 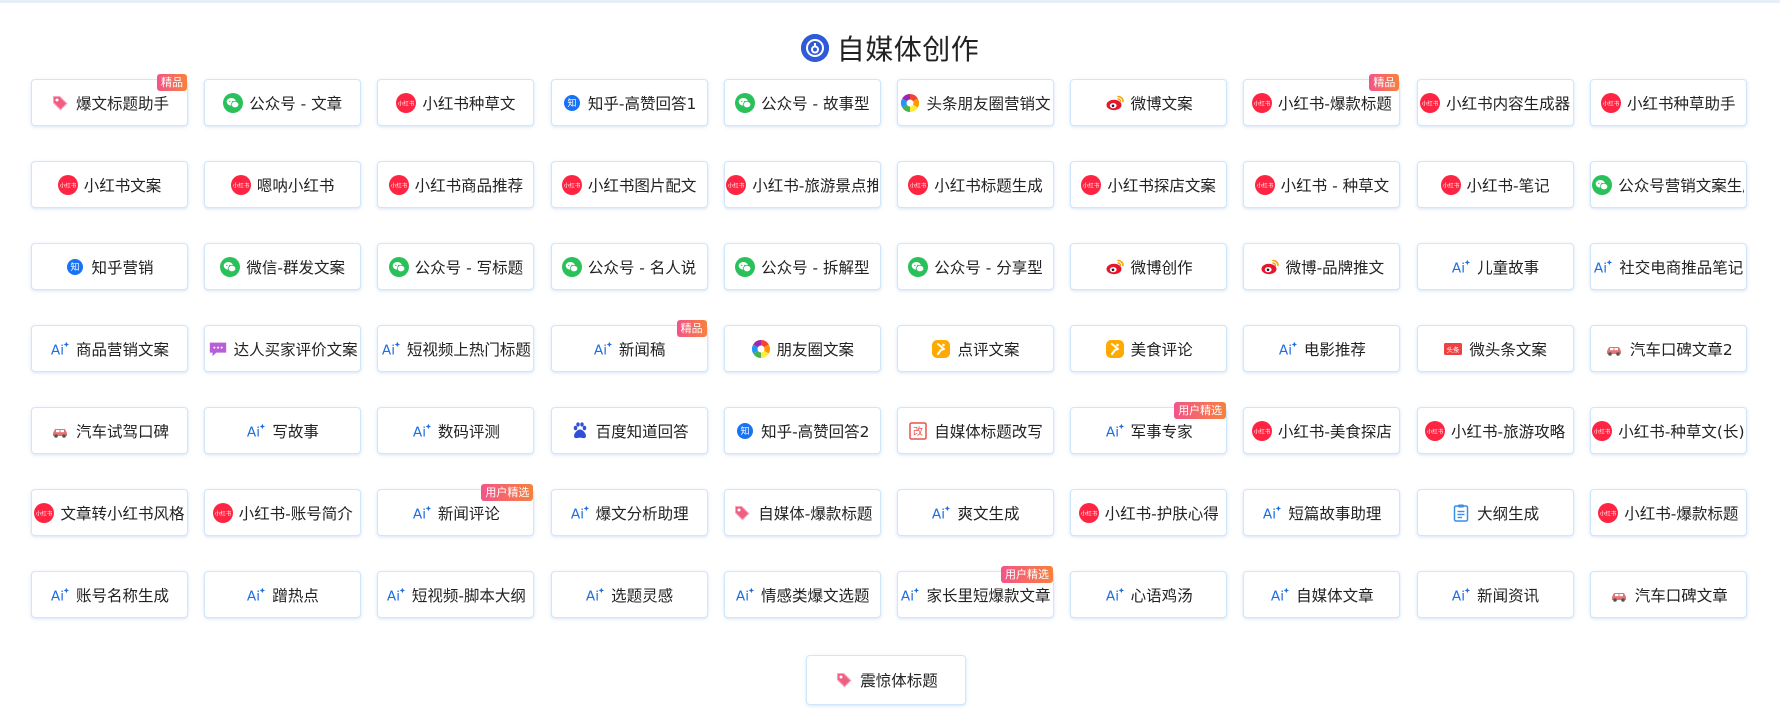 What do you see at coordinates (802, 594) in the screenshot?
I see `tool-card: Ai 情感类爆文选题` at bounding box center [802, 594].